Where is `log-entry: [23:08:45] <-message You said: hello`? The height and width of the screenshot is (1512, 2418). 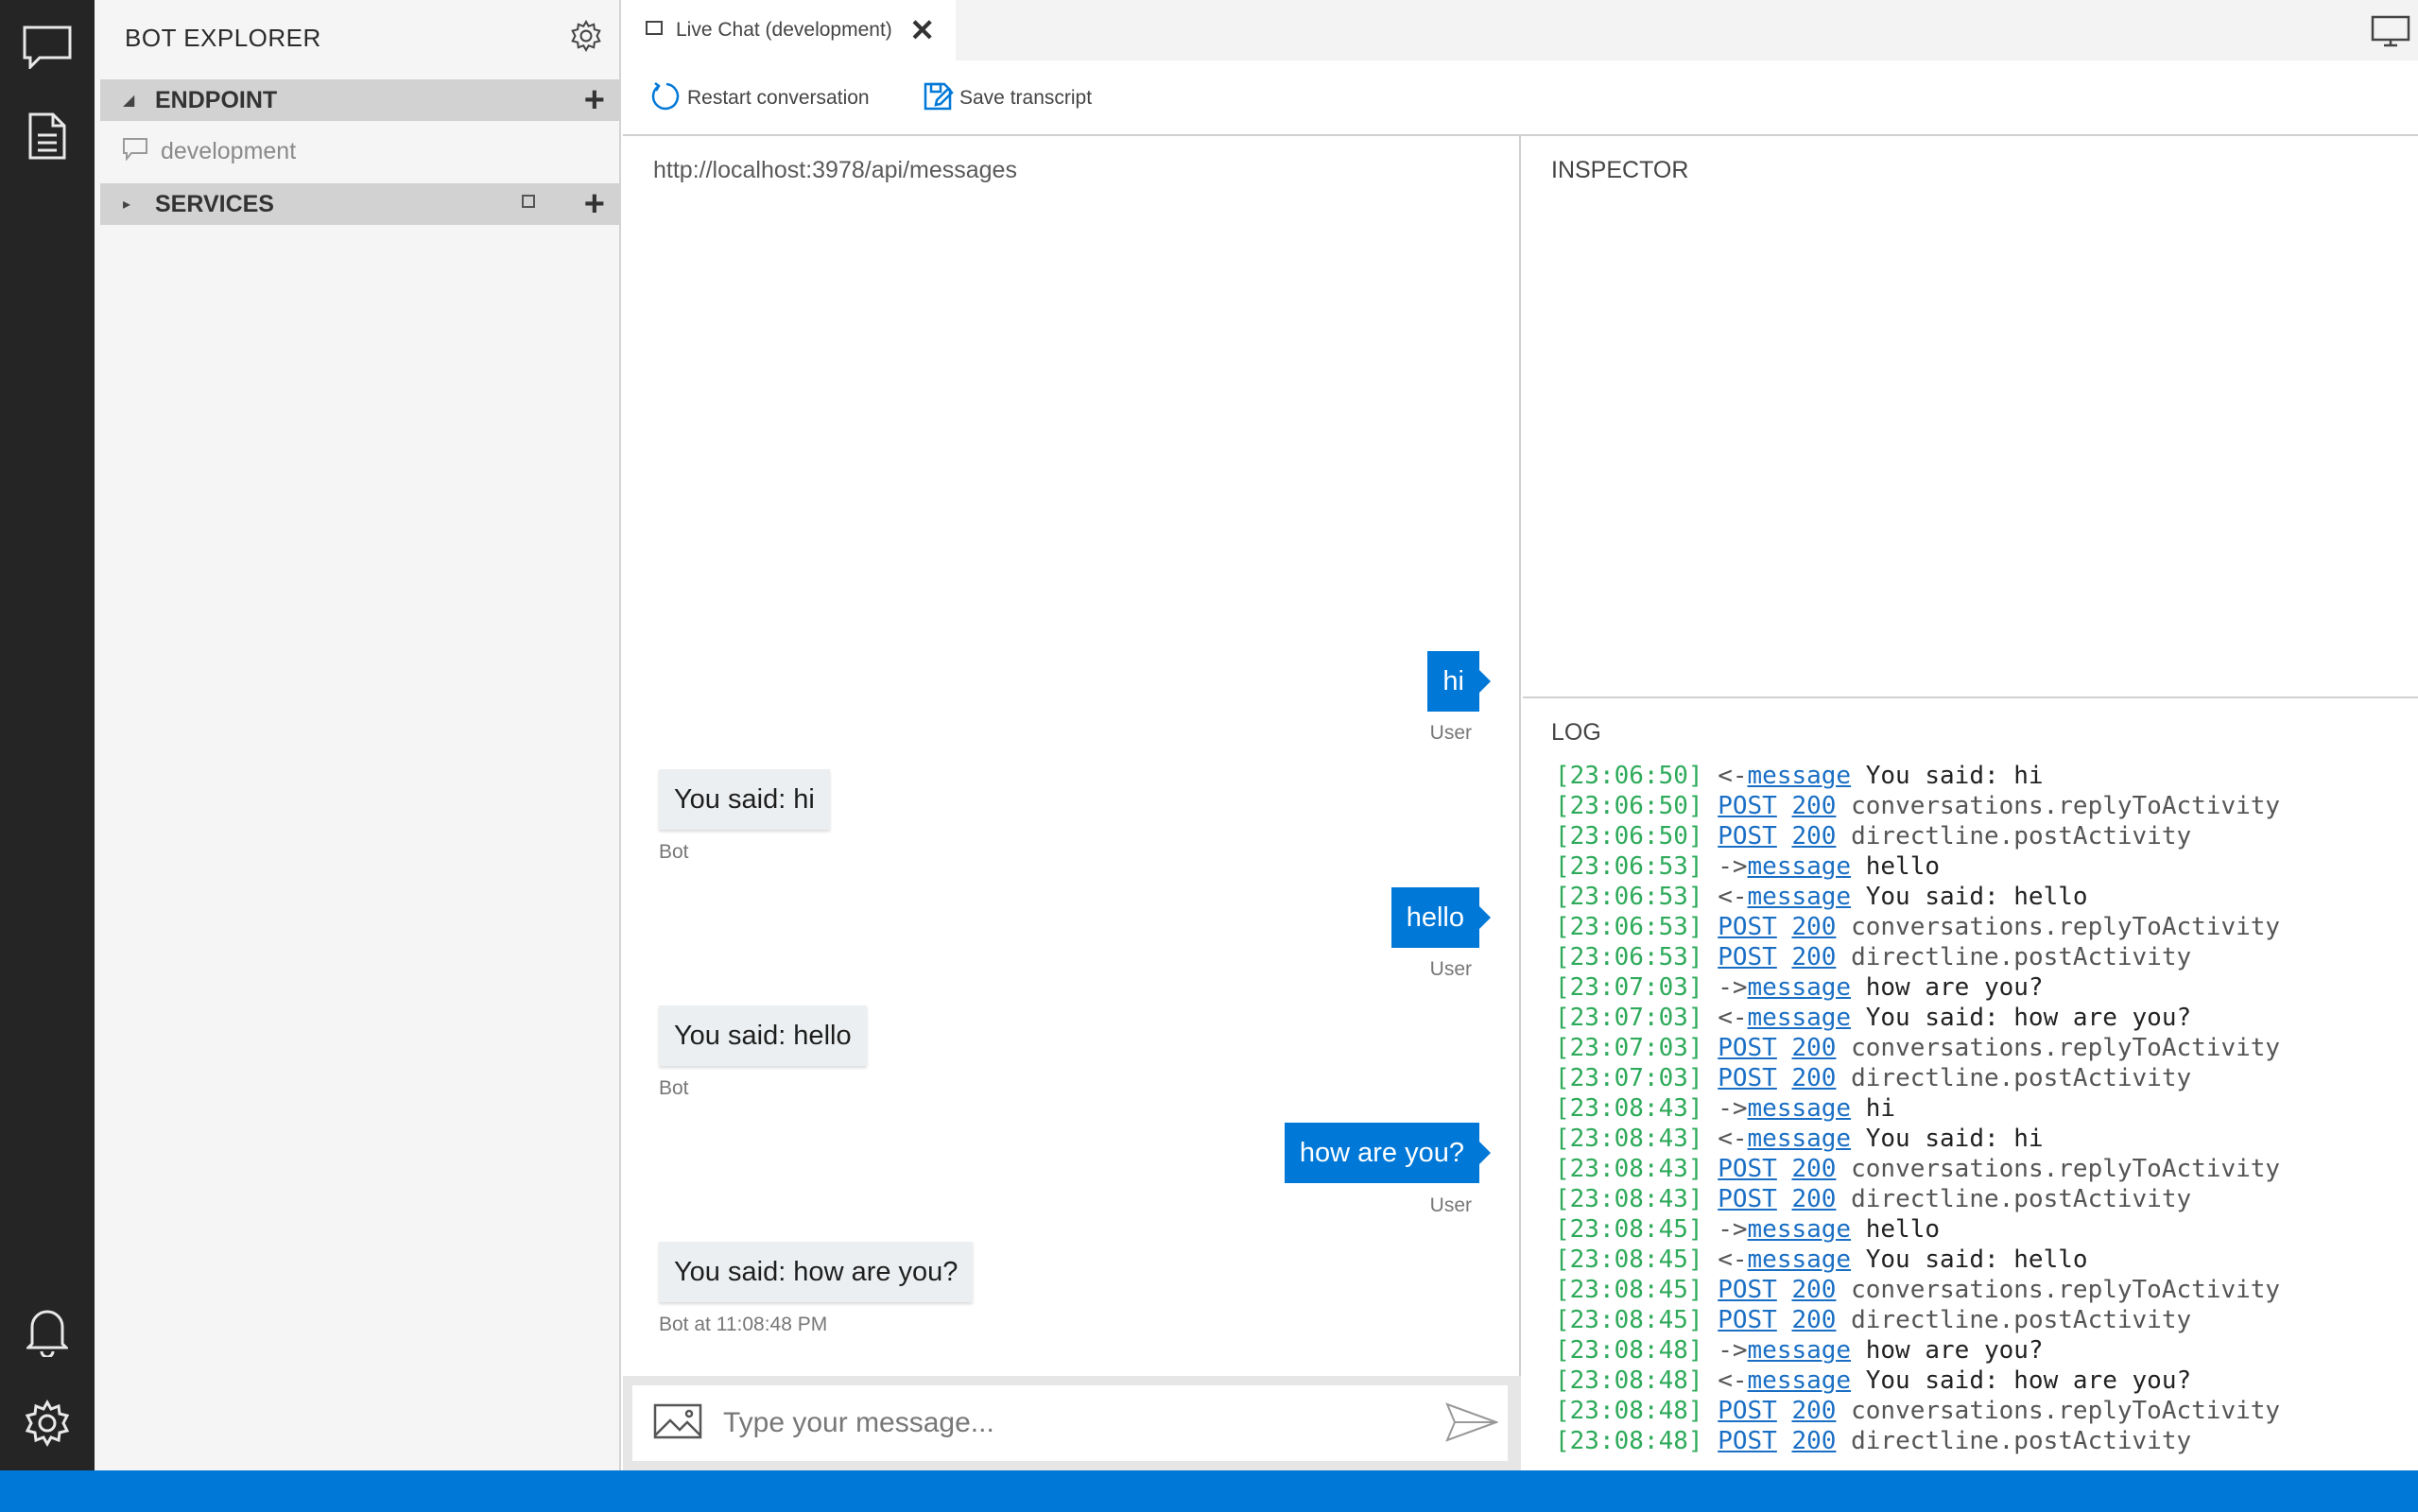 log-entry: [23:08:45] <-message You said: hello is located at coordinates (1918, 1260).